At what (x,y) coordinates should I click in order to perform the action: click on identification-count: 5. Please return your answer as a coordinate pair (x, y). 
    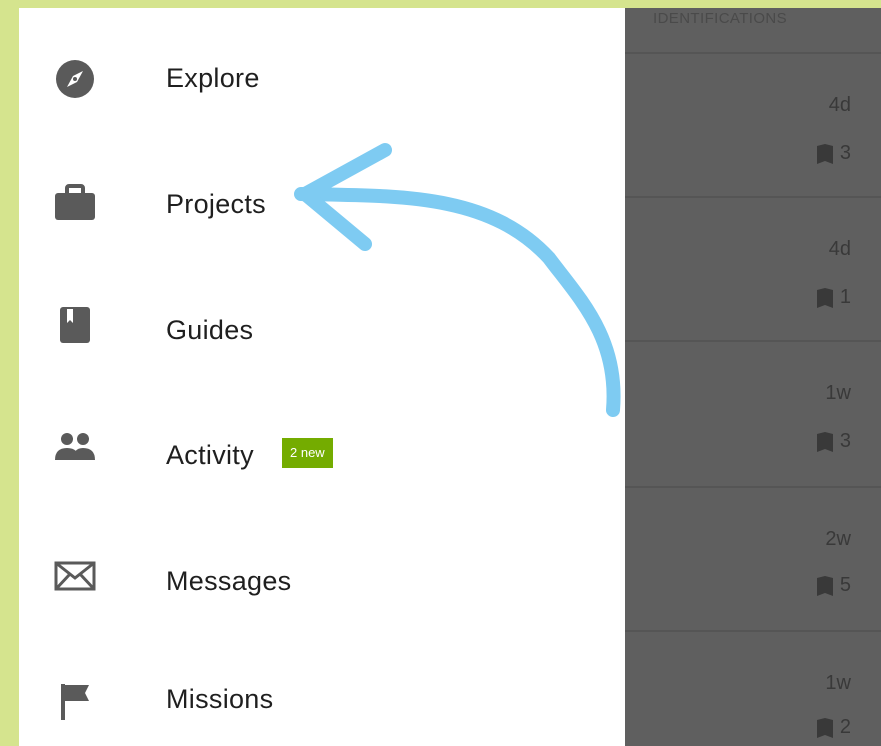
    Looking at the image, I should click on (833, 585).